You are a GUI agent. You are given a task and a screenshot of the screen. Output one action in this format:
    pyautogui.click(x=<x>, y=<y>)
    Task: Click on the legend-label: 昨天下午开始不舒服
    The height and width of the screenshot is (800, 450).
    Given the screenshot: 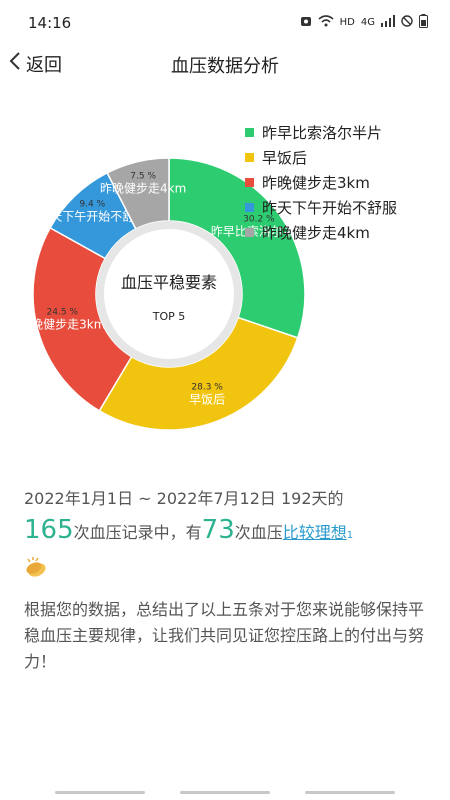 What is the action you would take?
    pyautogui.click(x=330, y=208)
    